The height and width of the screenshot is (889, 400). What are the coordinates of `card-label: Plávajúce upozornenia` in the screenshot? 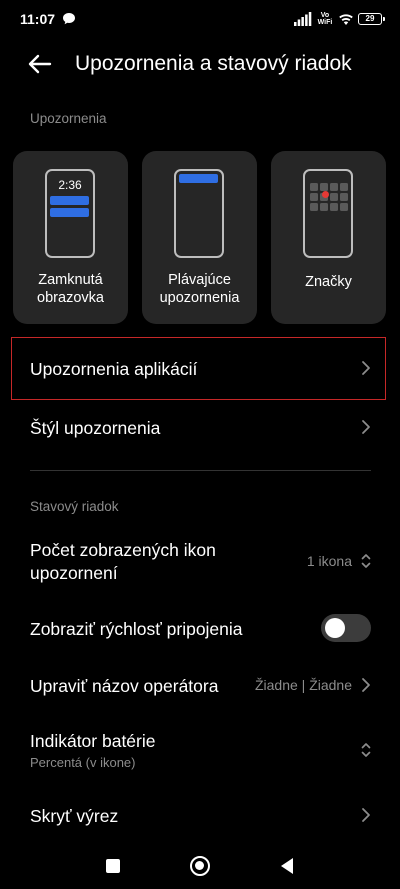 It's located at (199, 289).